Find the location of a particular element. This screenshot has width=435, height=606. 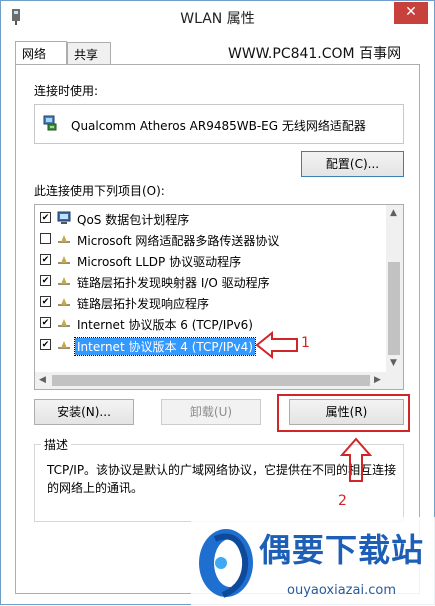

annotation-number-2: 2 is located at coordinates (342, 501).